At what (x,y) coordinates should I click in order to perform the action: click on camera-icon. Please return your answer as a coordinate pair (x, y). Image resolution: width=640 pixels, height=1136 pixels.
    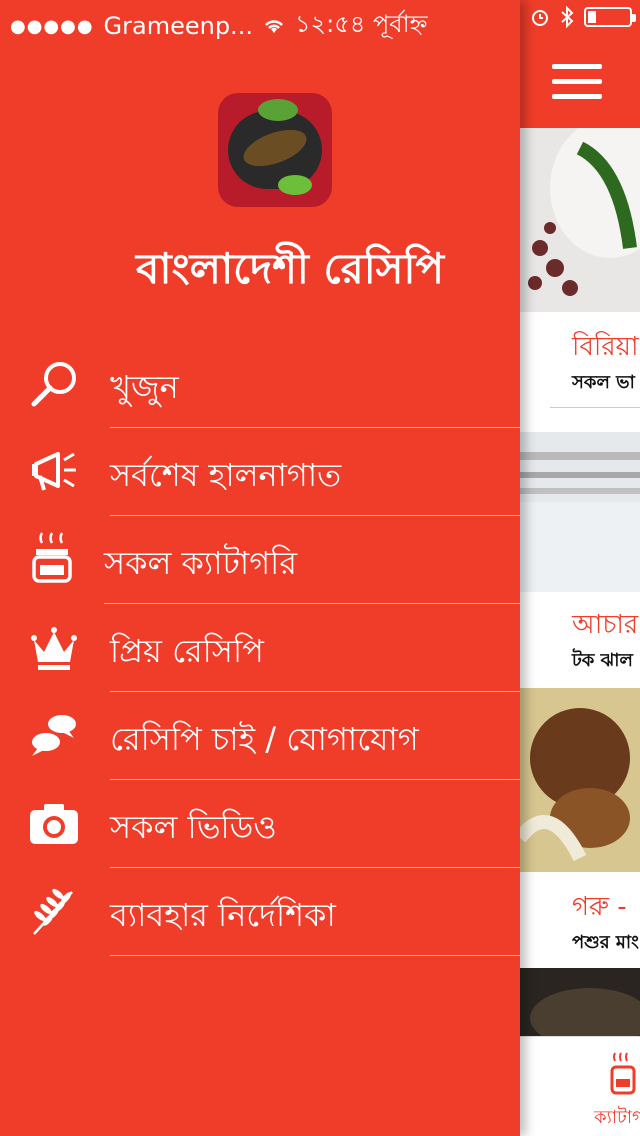
    Looking at the image, I should click on (54, 824).